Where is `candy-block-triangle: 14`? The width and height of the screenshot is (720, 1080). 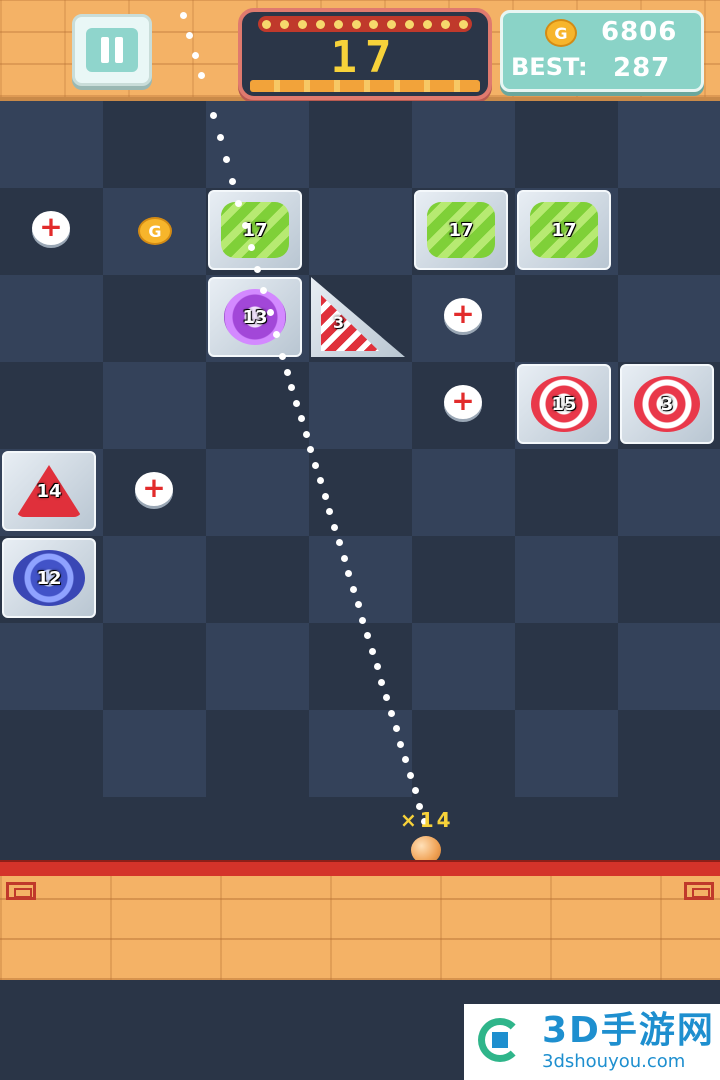 candy-block-triangle: 14 is located at coordinates (49, 491).